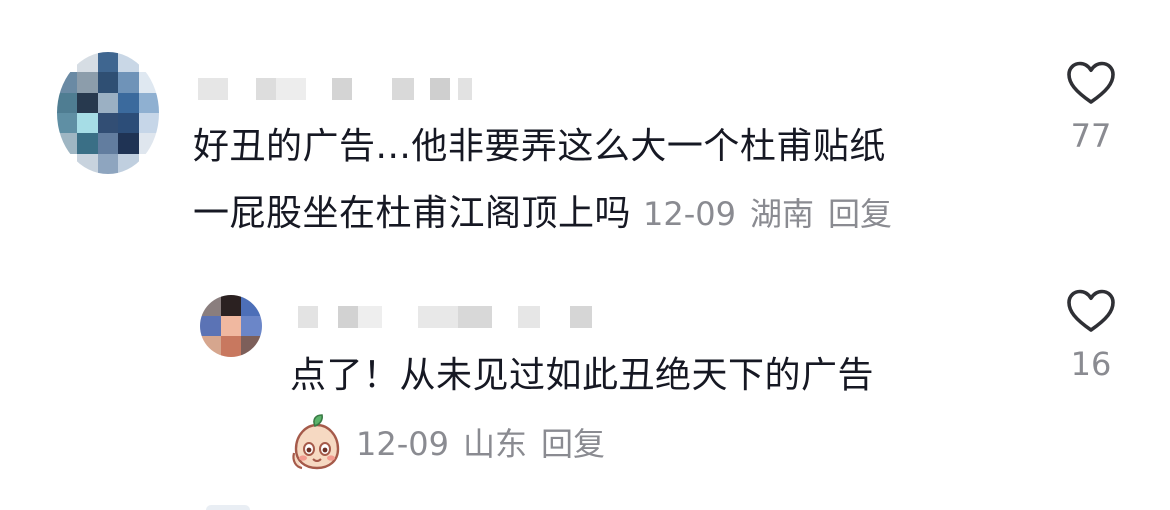  What do you see at coordinates (582, 375) in the screenshot?
I see `reply-text: 点了！从未见过如此丑绝天下的广告` at bounding box center [582, 375].